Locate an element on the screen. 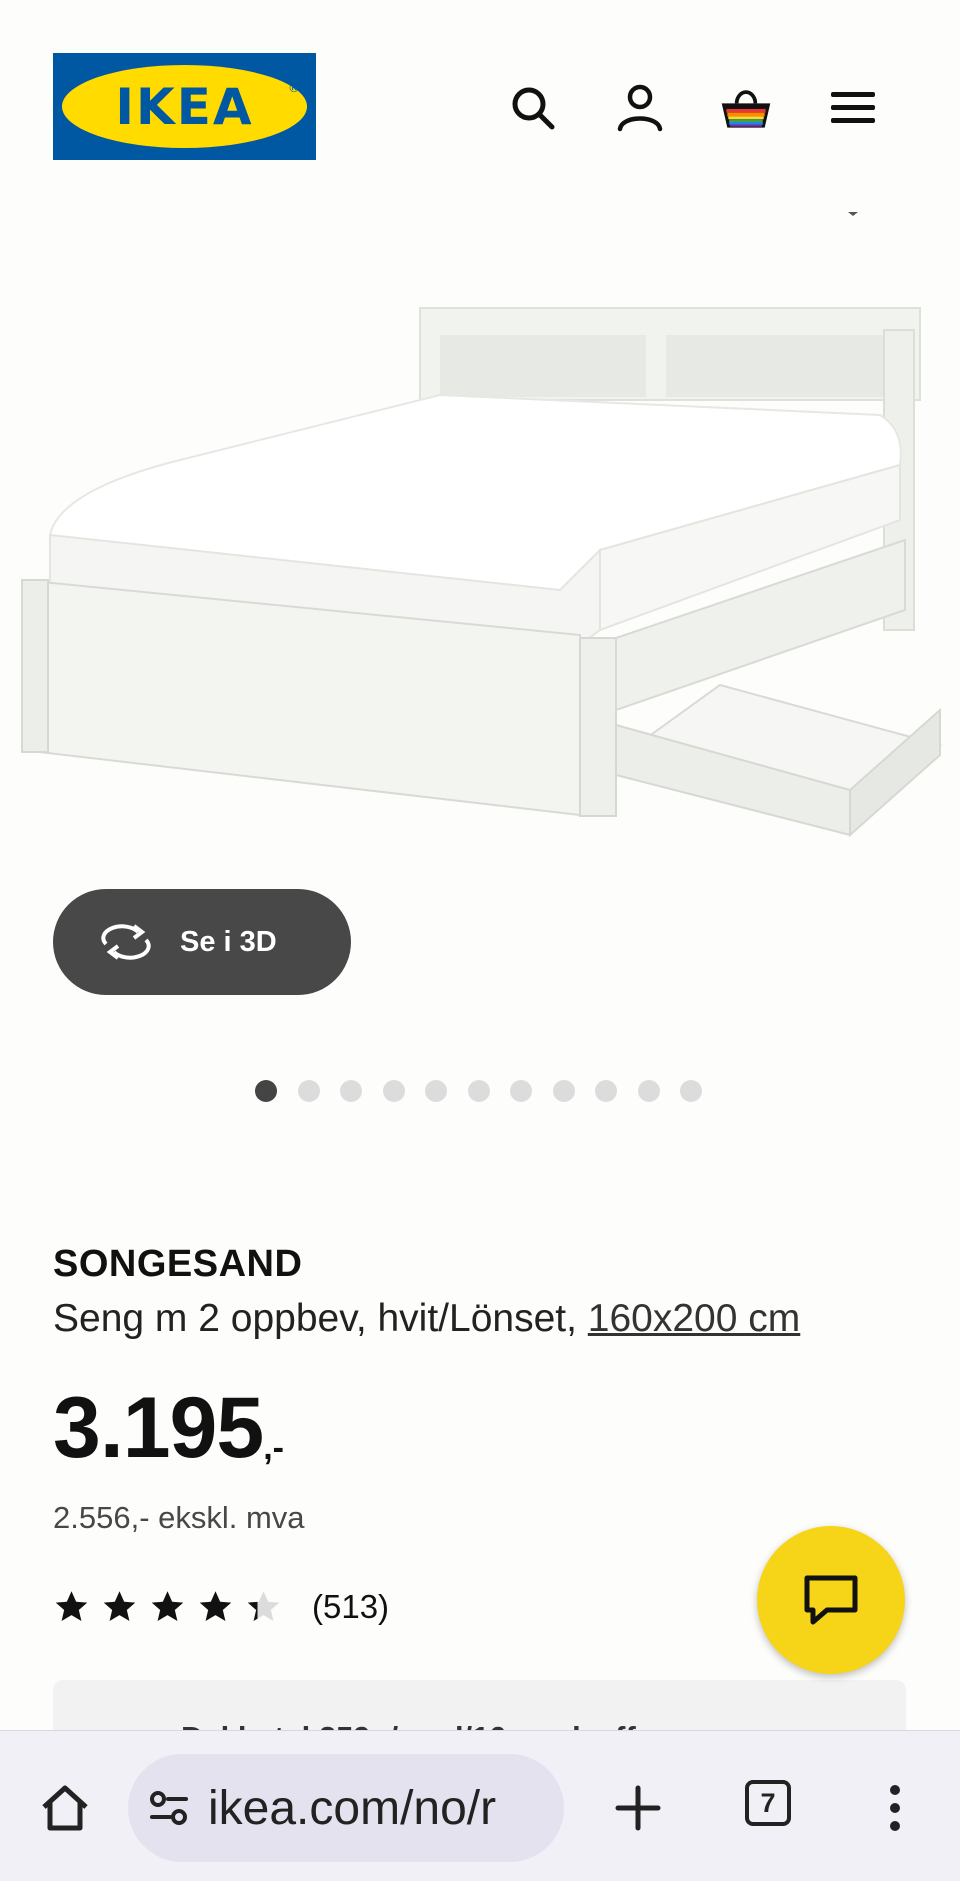  tab-switcher-button: 7 is located at coordinates (768, 1803).